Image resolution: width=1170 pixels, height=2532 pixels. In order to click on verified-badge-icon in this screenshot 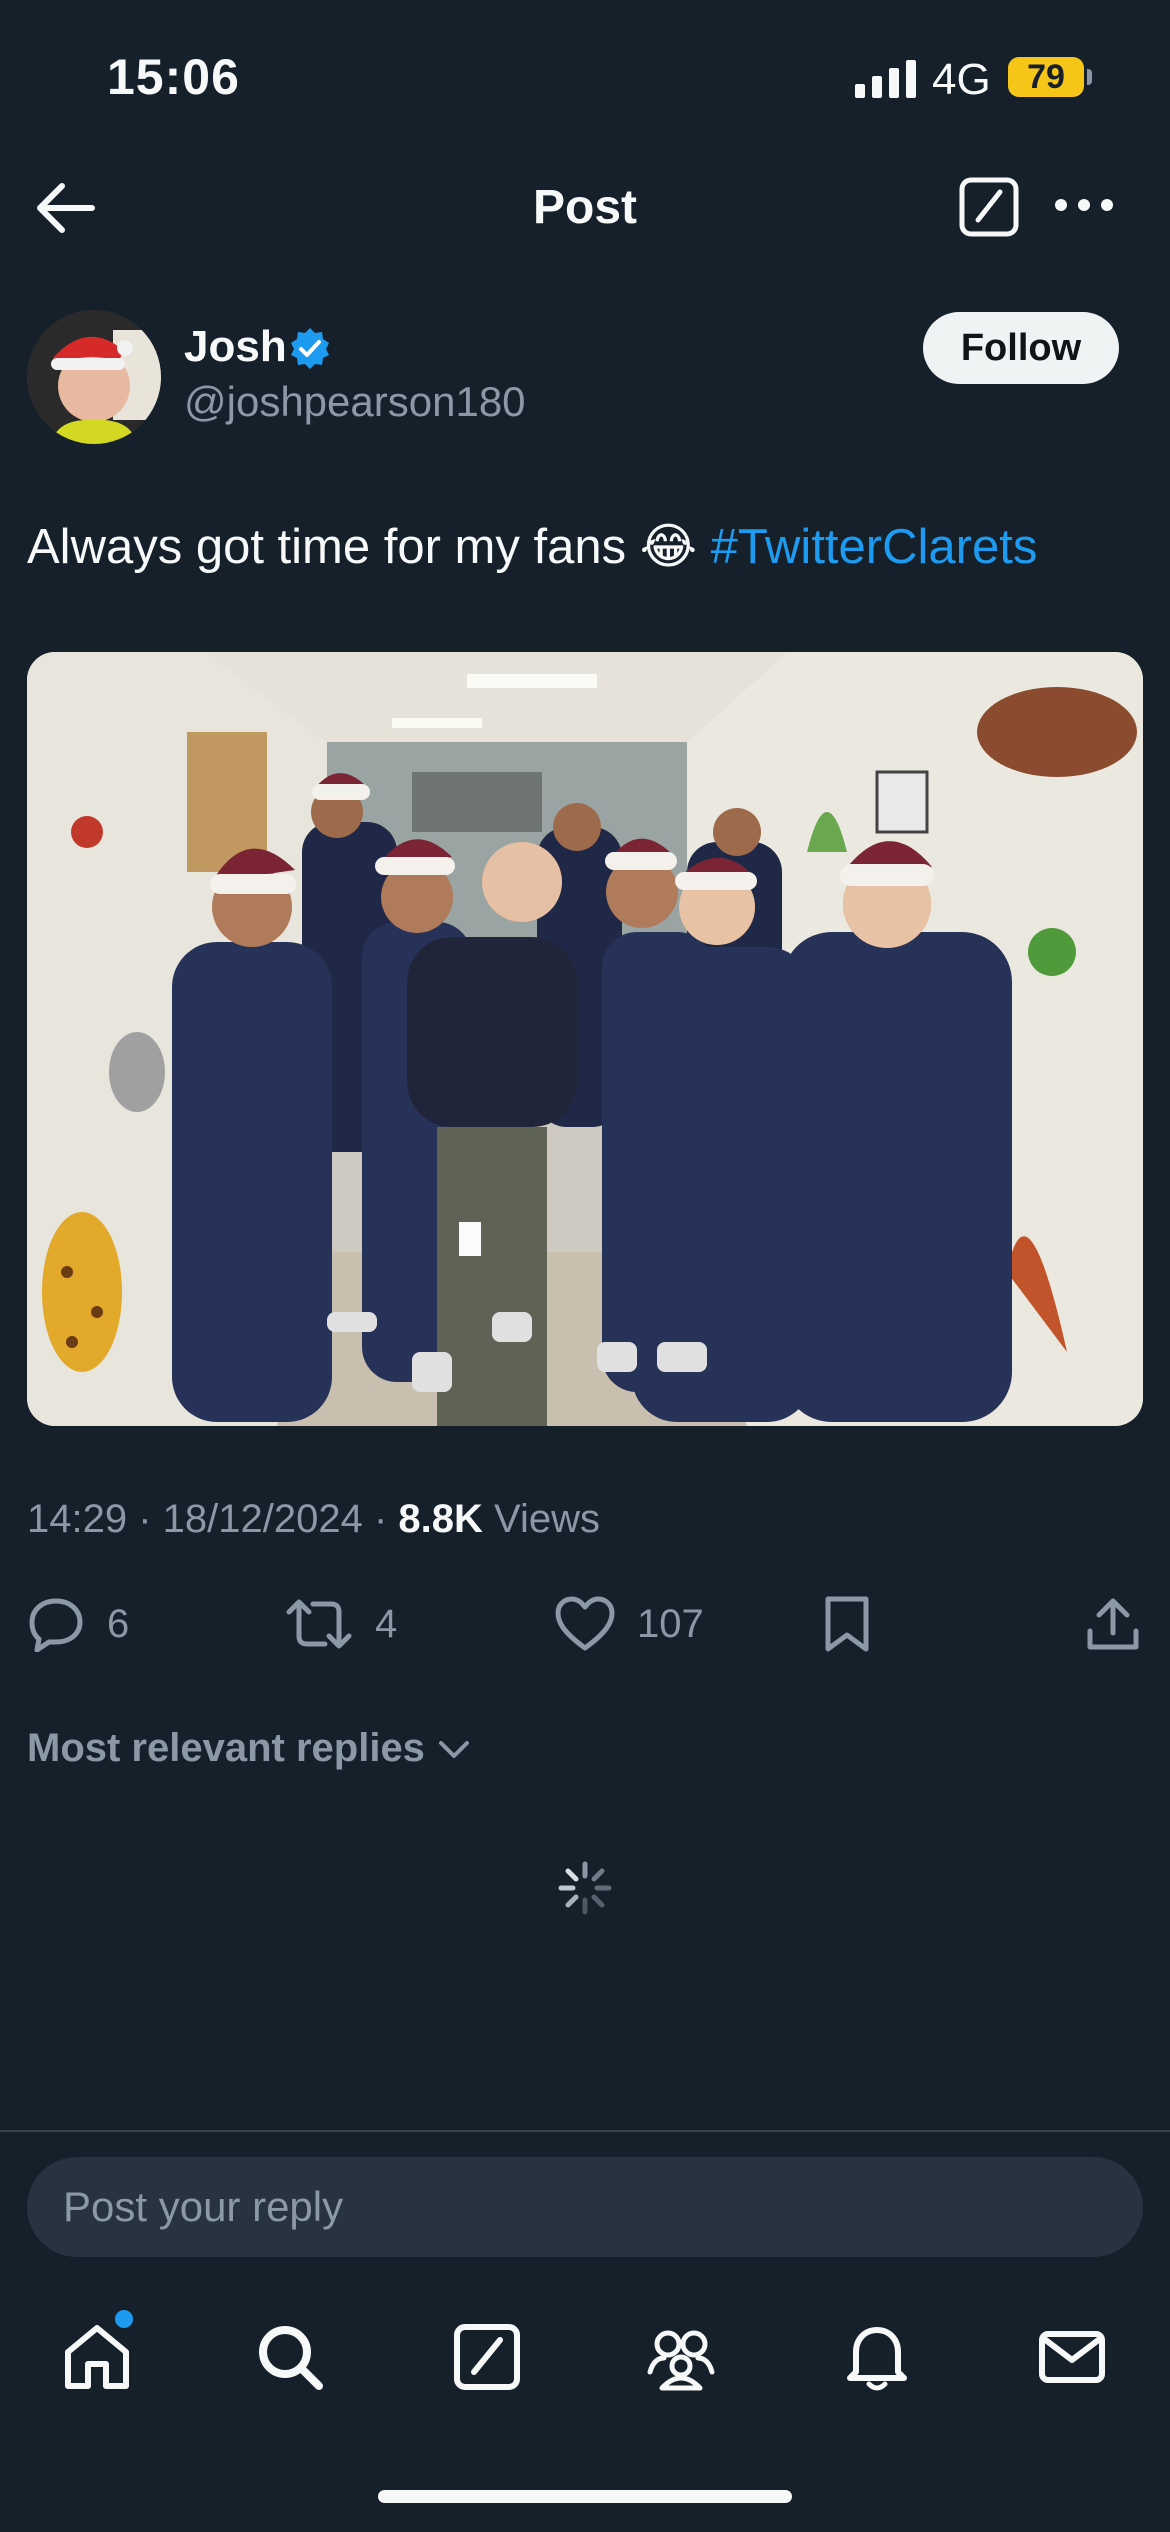, I will do `click(310, 348)`.